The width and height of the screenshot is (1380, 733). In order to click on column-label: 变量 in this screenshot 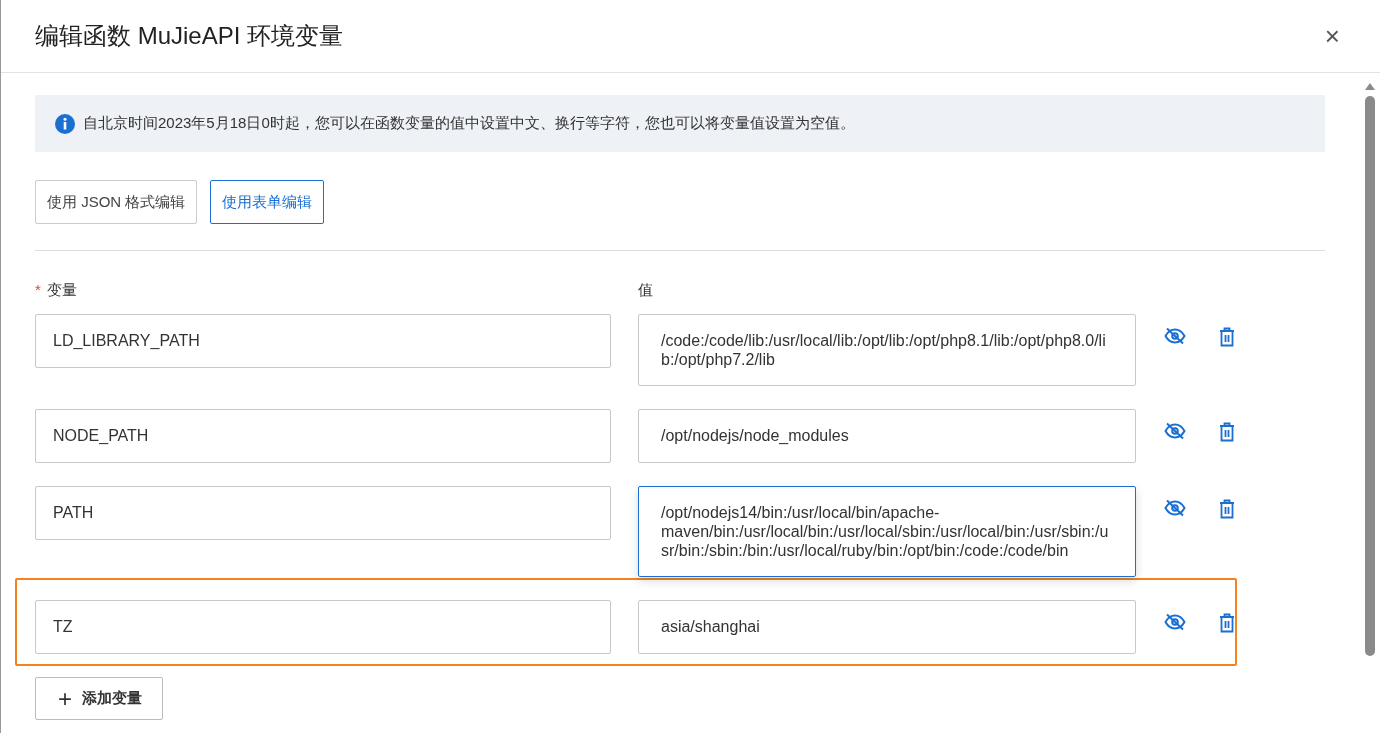, I will do `click(61, 290)`.